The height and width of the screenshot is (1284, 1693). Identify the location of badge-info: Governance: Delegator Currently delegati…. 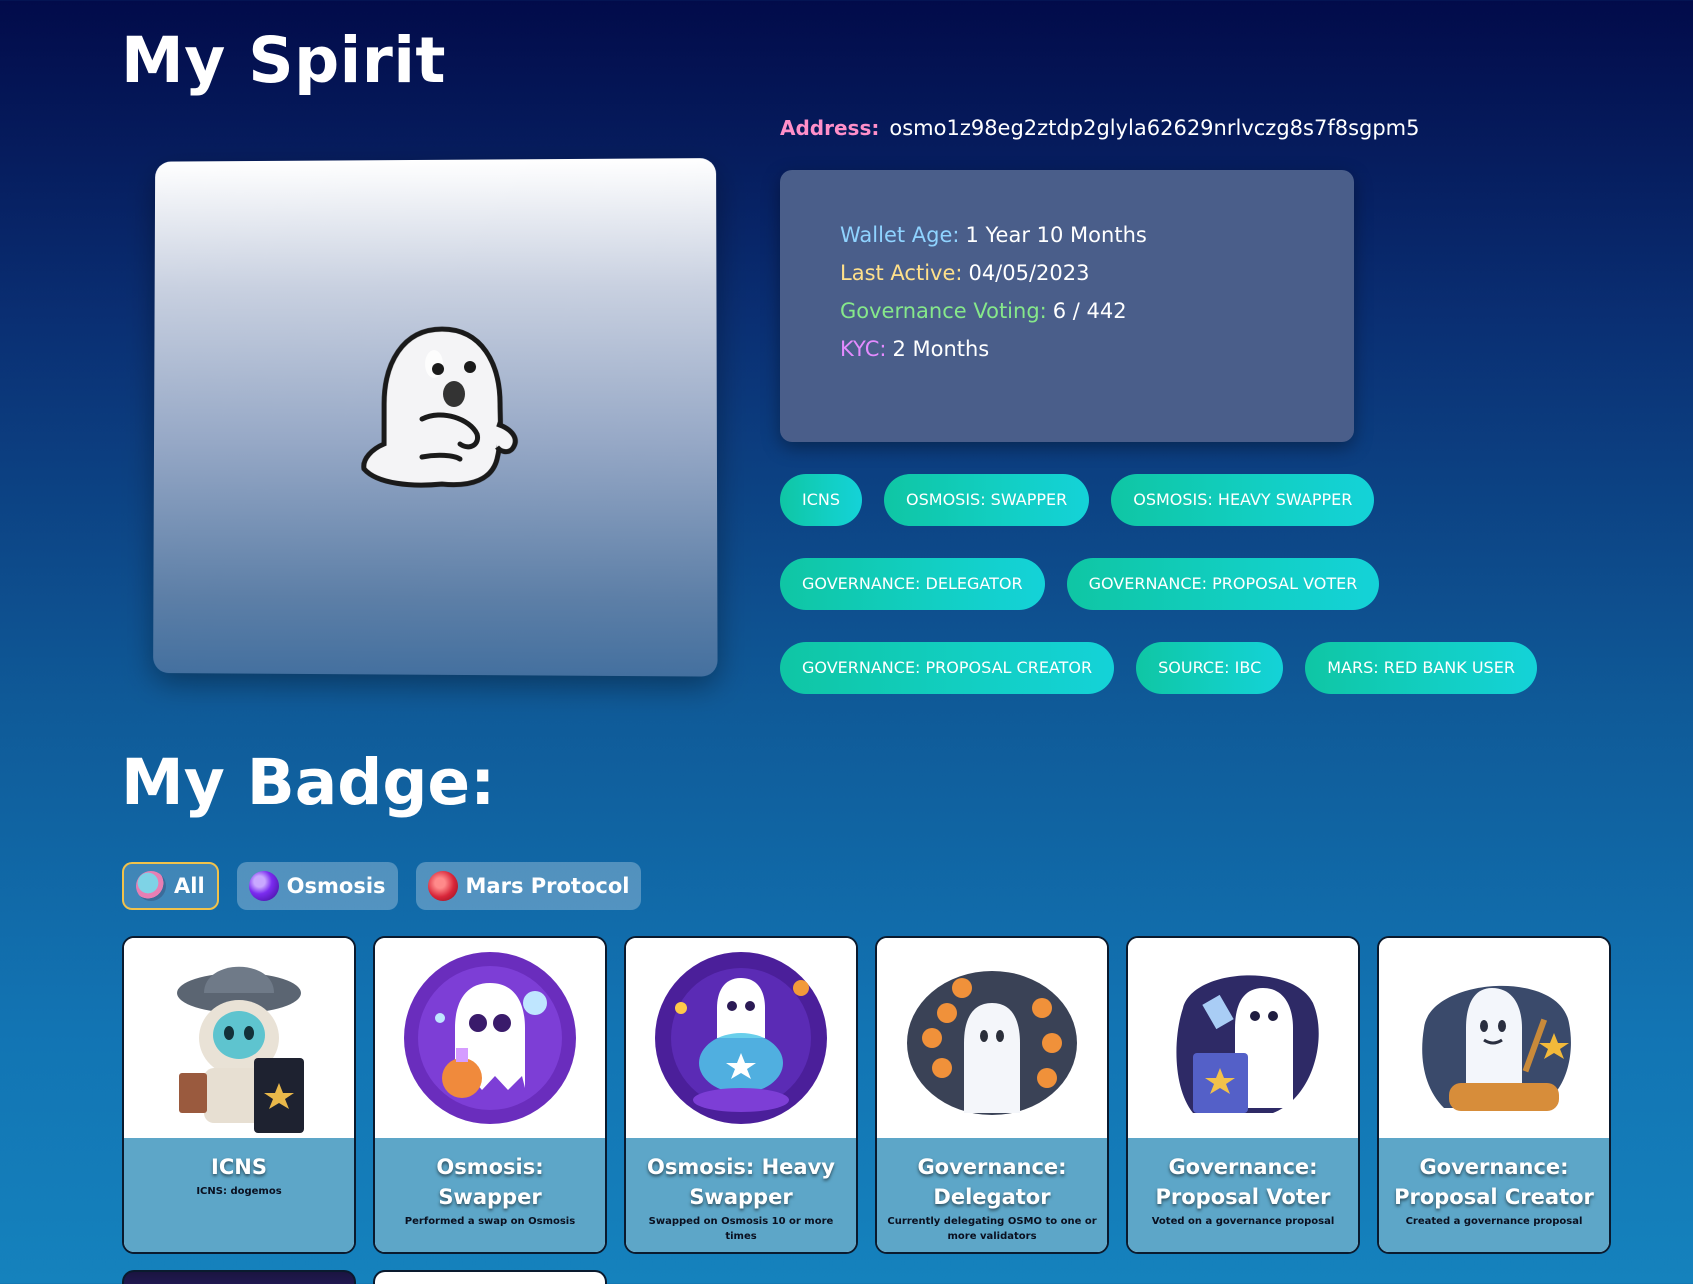
(992, 1195).